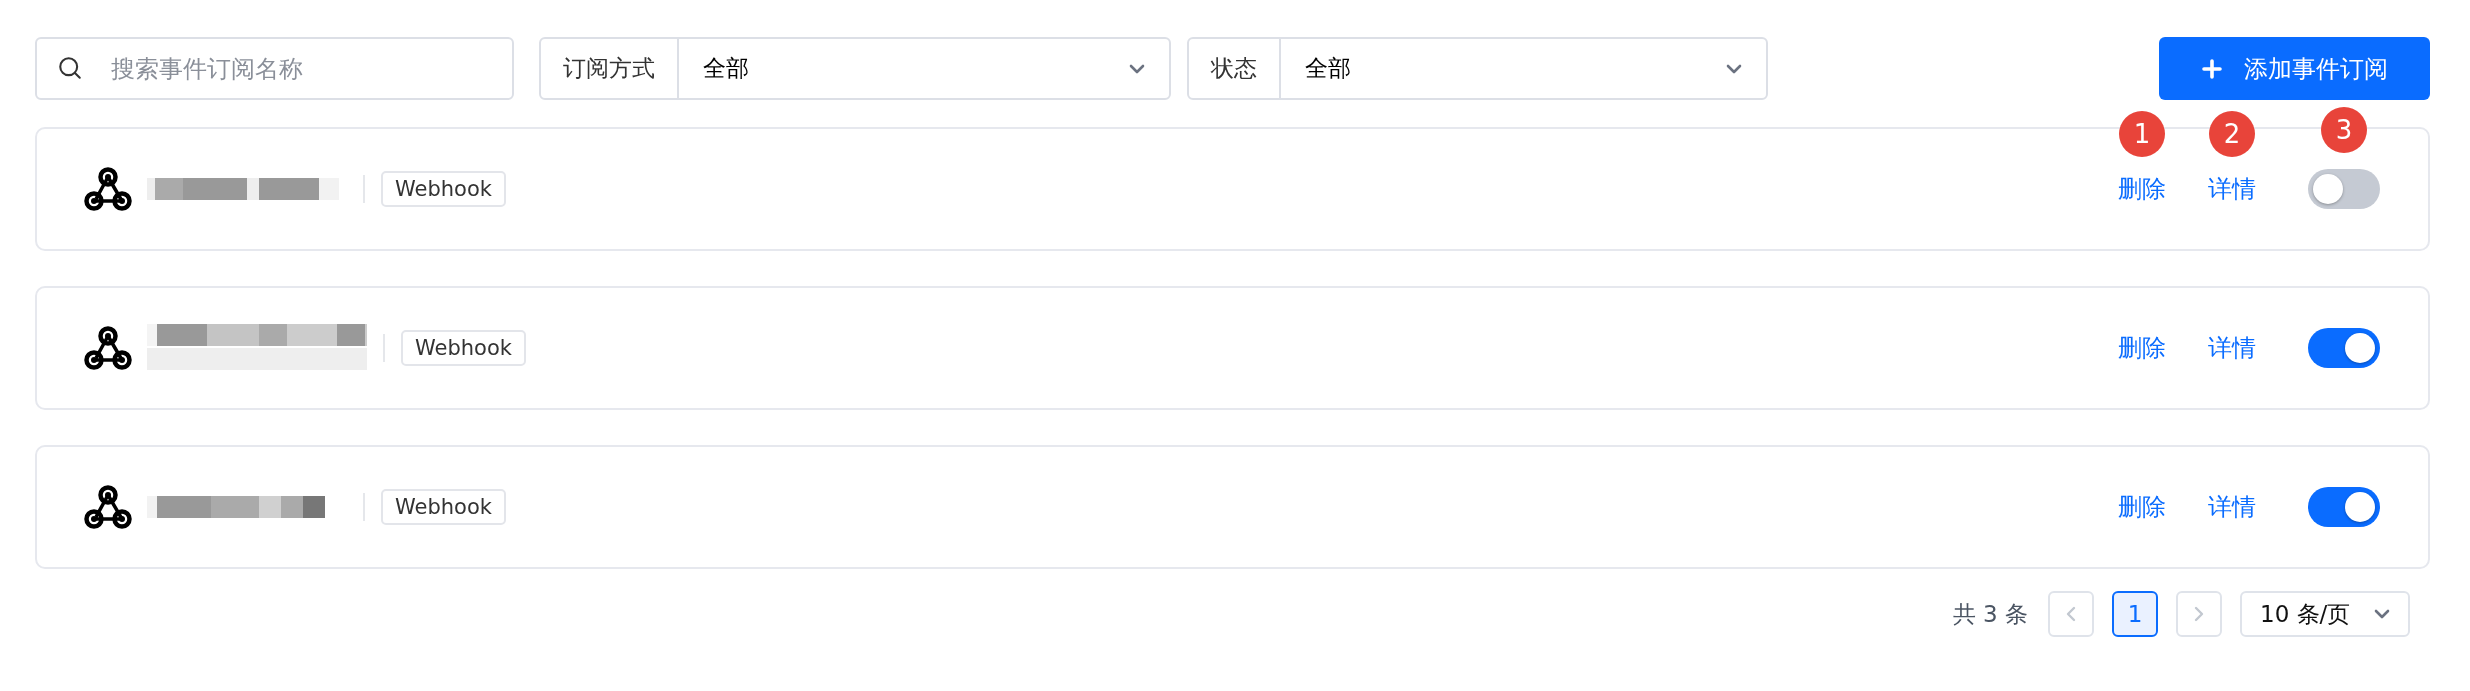  I want to click on chevron-right-icon, so click(2199, 614).